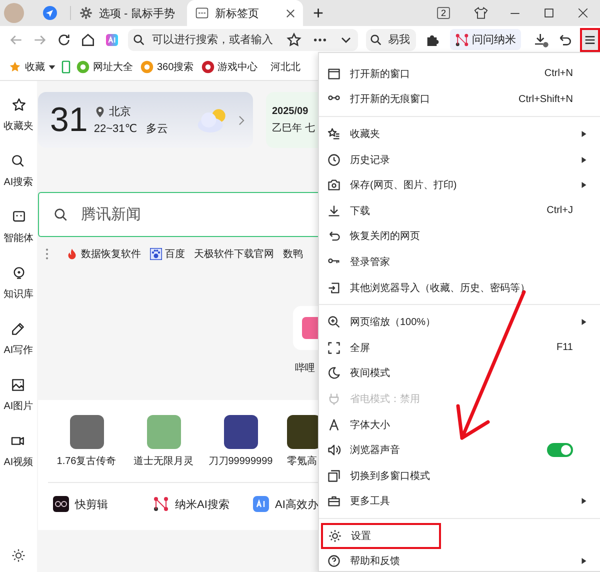 The image size is (600, 572). Describe the element at coordinates (460, 74) in the screenshot. I see `menu-item: 打开新的窗口 Ctrl+N` at that location.